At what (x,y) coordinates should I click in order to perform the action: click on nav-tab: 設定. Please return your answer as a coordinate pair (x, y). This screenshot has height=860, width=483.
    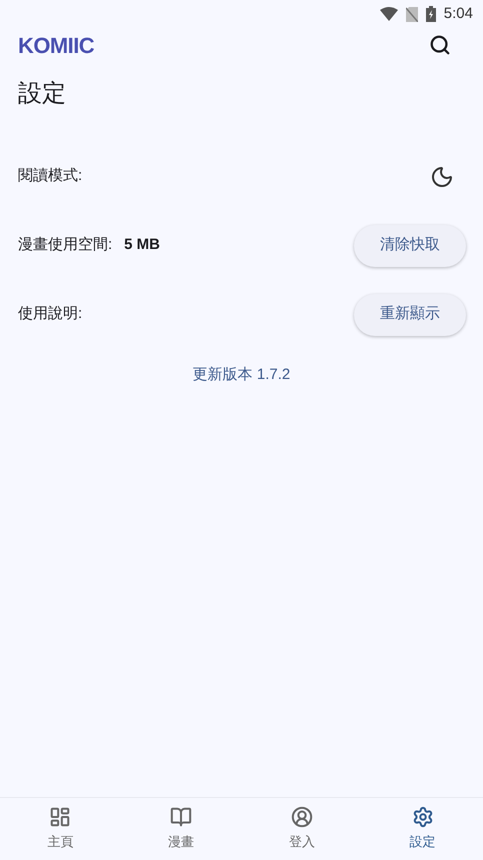
    Looking at the image, I should click on (422, 829).